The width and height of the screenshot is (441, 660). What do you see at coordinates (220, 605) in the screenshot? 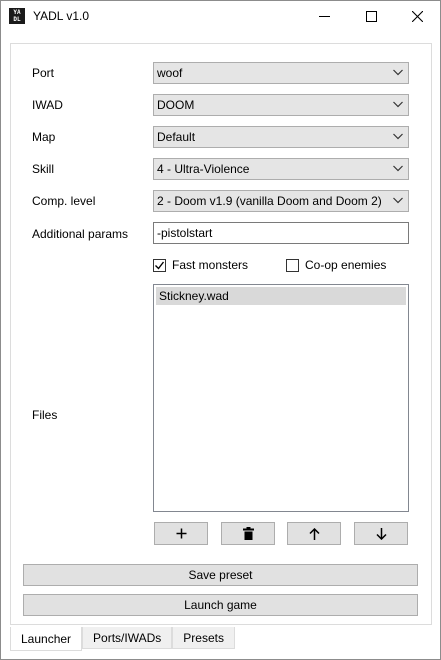
I see `launch-game-button: Launch game` at bounding box center [220, 605].